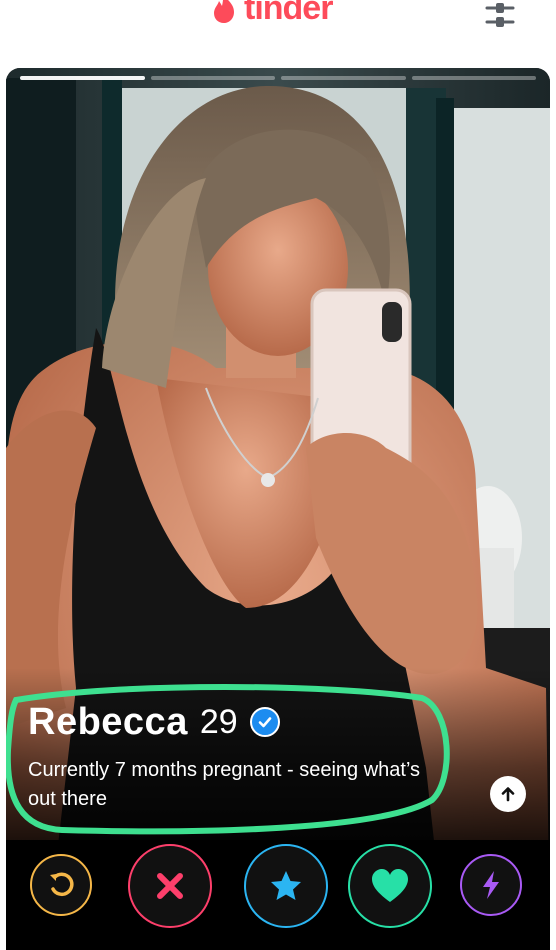  I want to click on action-bar, so click(278, 895).